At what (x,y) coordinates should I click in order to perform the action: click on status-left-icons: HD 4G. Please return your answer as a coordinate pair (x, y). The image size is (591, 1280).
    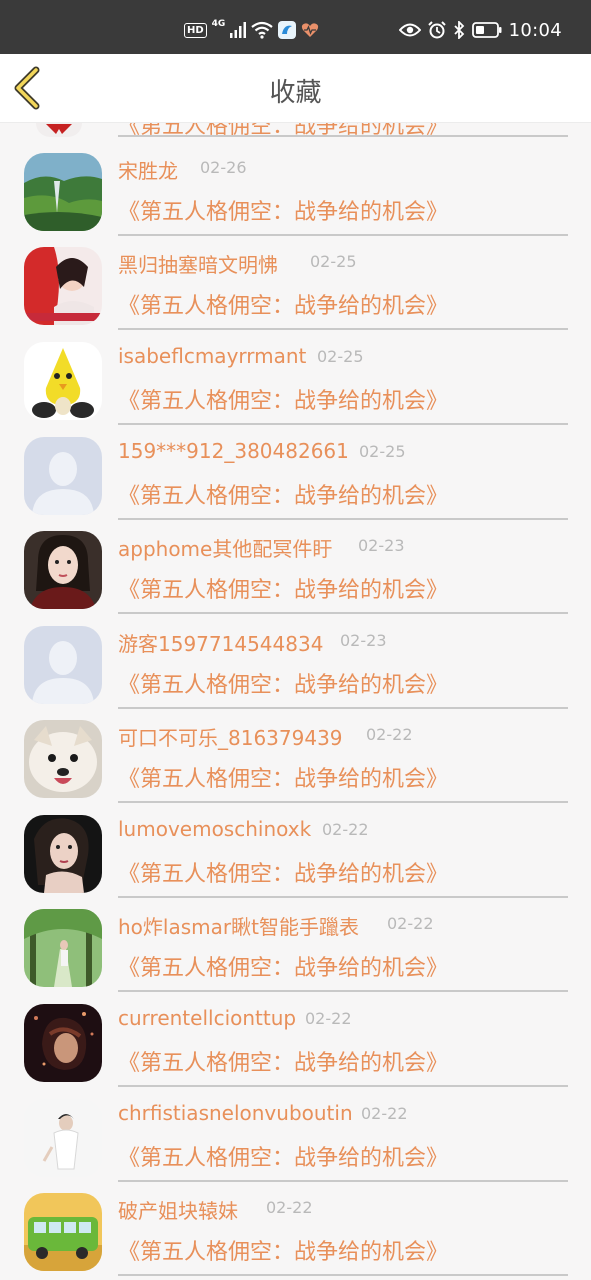
    Looking at the image, I should click on (251, 30).